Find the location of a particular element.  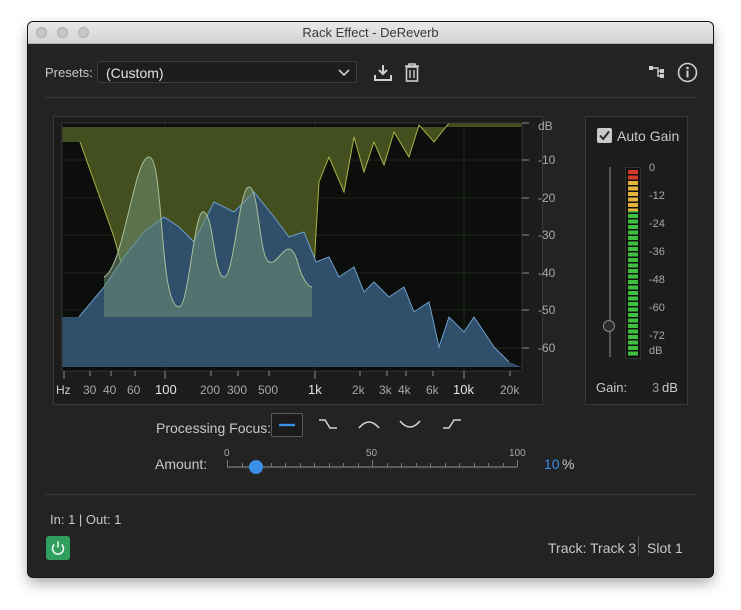

track-label: Track: Track 3 is located at coordinates (592, 548).